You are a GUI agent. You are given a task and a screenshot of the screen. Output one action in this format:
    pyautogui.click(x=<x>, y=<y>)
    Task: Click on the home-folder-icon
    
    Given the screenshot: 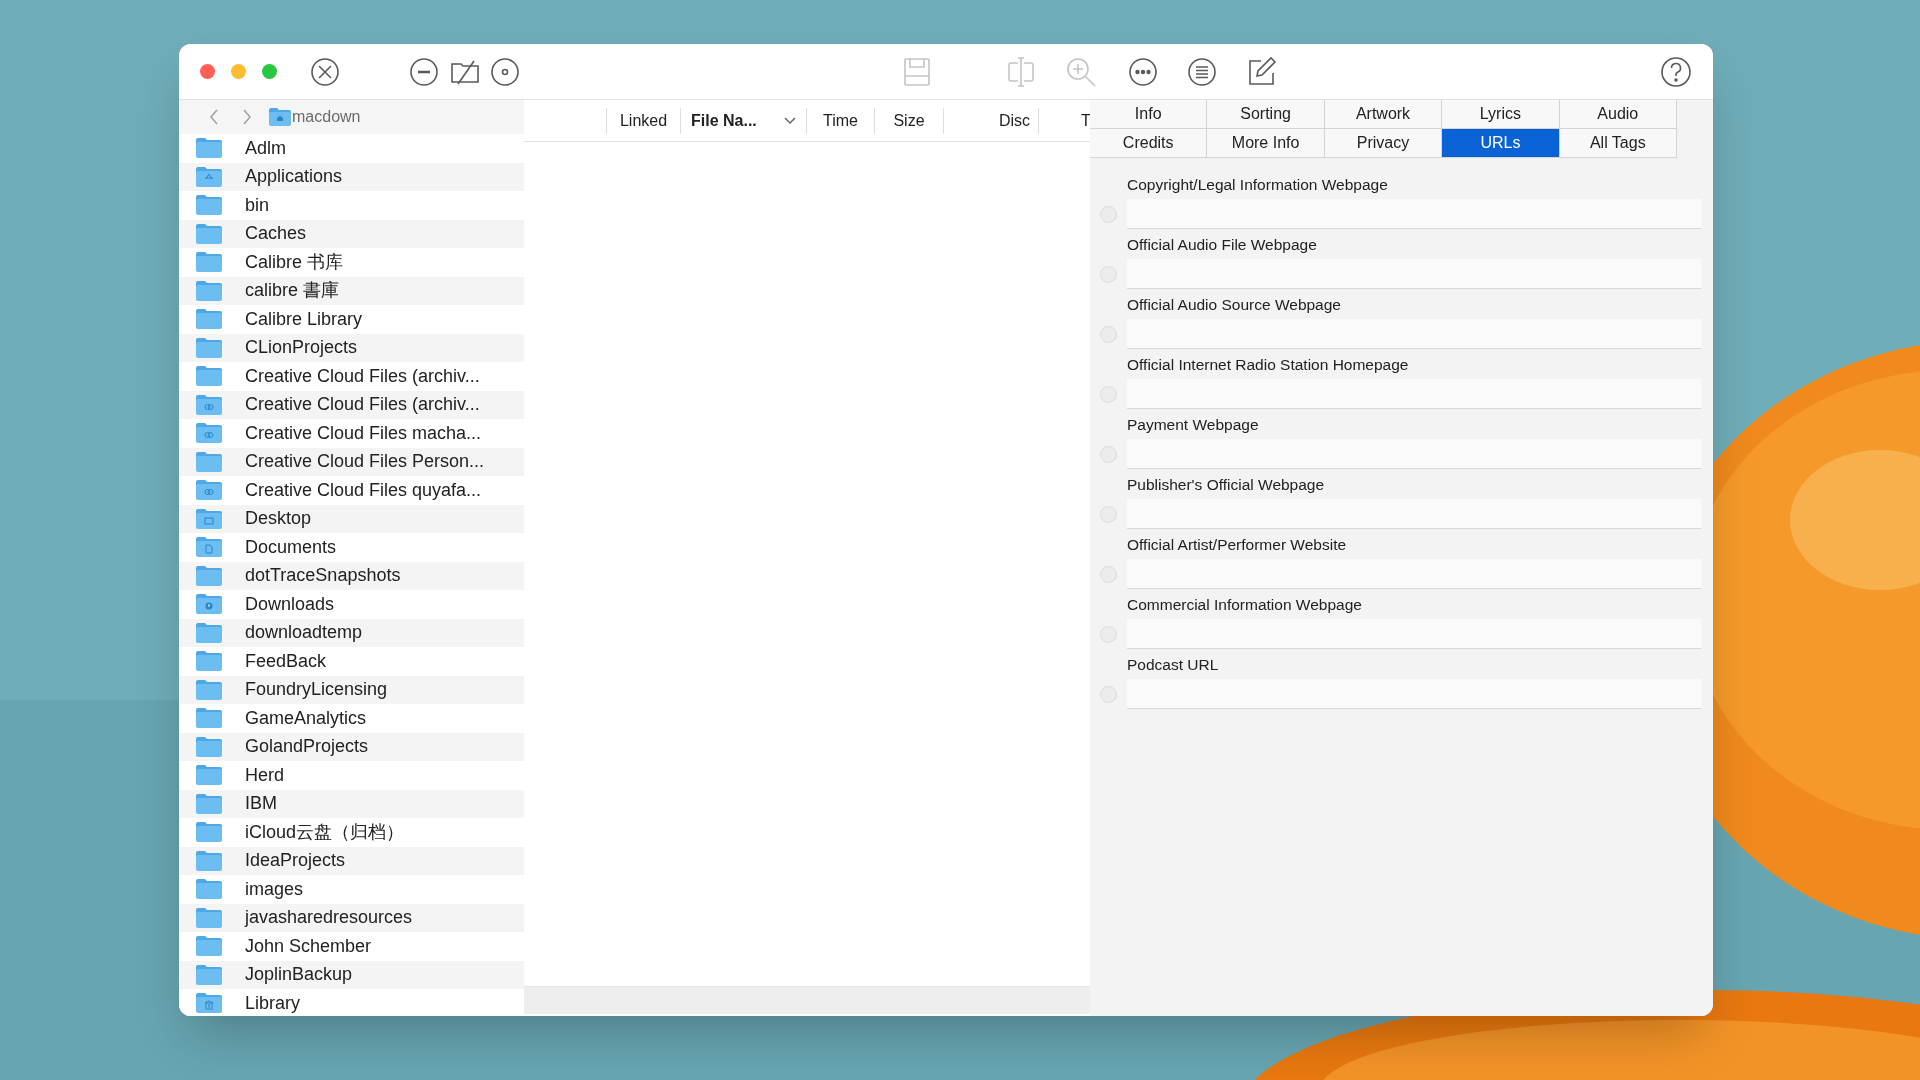 What is the action you would take?
    pyautogui.click(x=280, y=117)
    